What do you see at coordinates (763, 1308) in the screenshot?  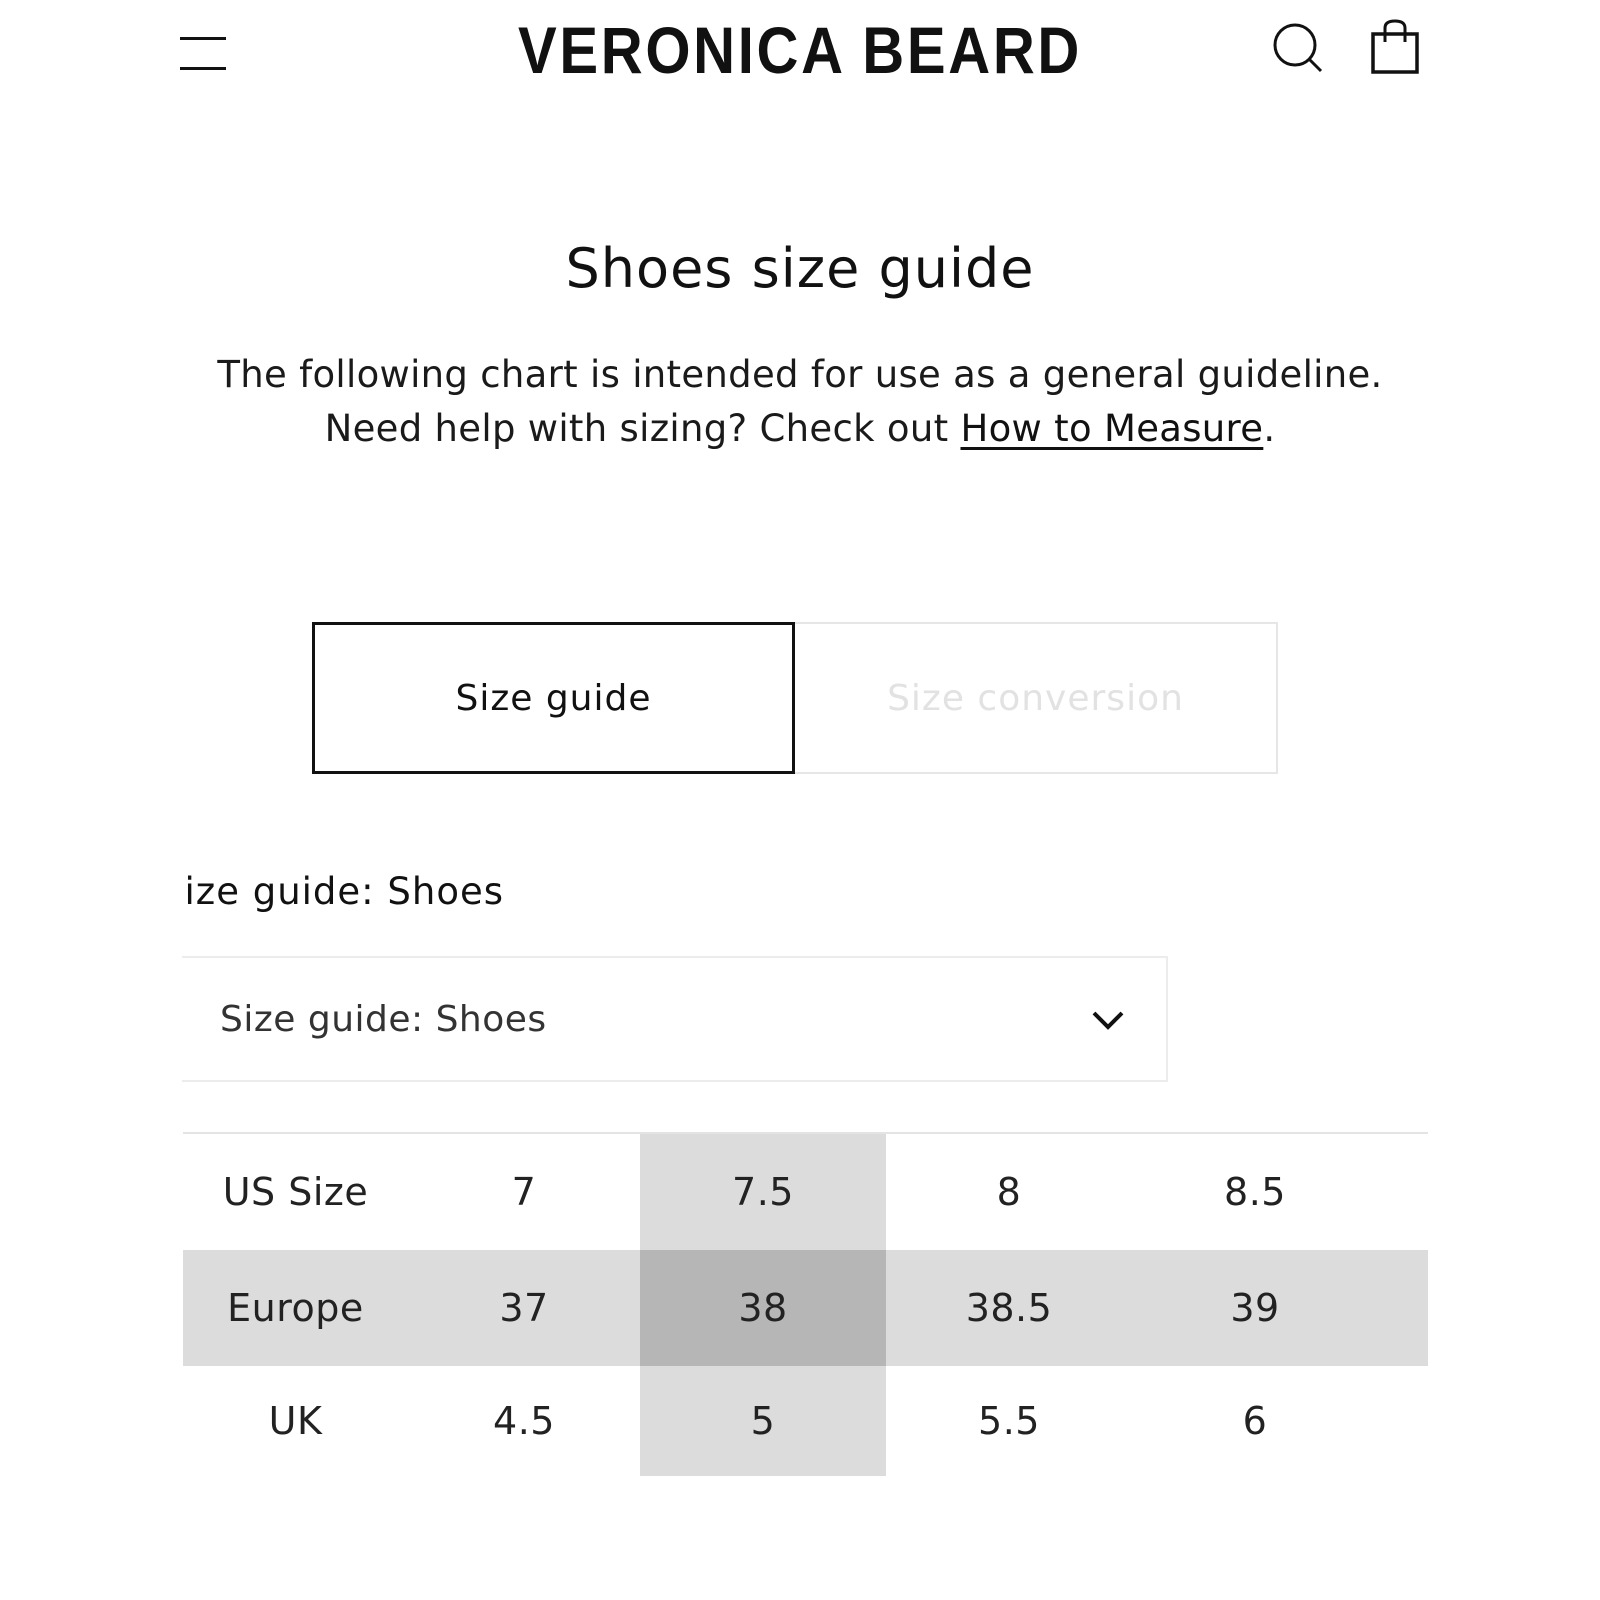 I see `table-cell-highlight-intersection: 38` at bounding box center [763, 1308].